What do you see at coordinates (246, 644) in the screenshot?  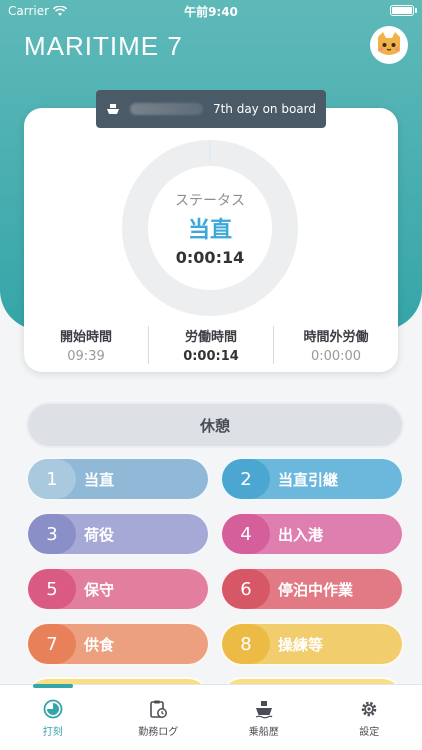 I see `duty-number: 8` at bounding box center [246, 644].